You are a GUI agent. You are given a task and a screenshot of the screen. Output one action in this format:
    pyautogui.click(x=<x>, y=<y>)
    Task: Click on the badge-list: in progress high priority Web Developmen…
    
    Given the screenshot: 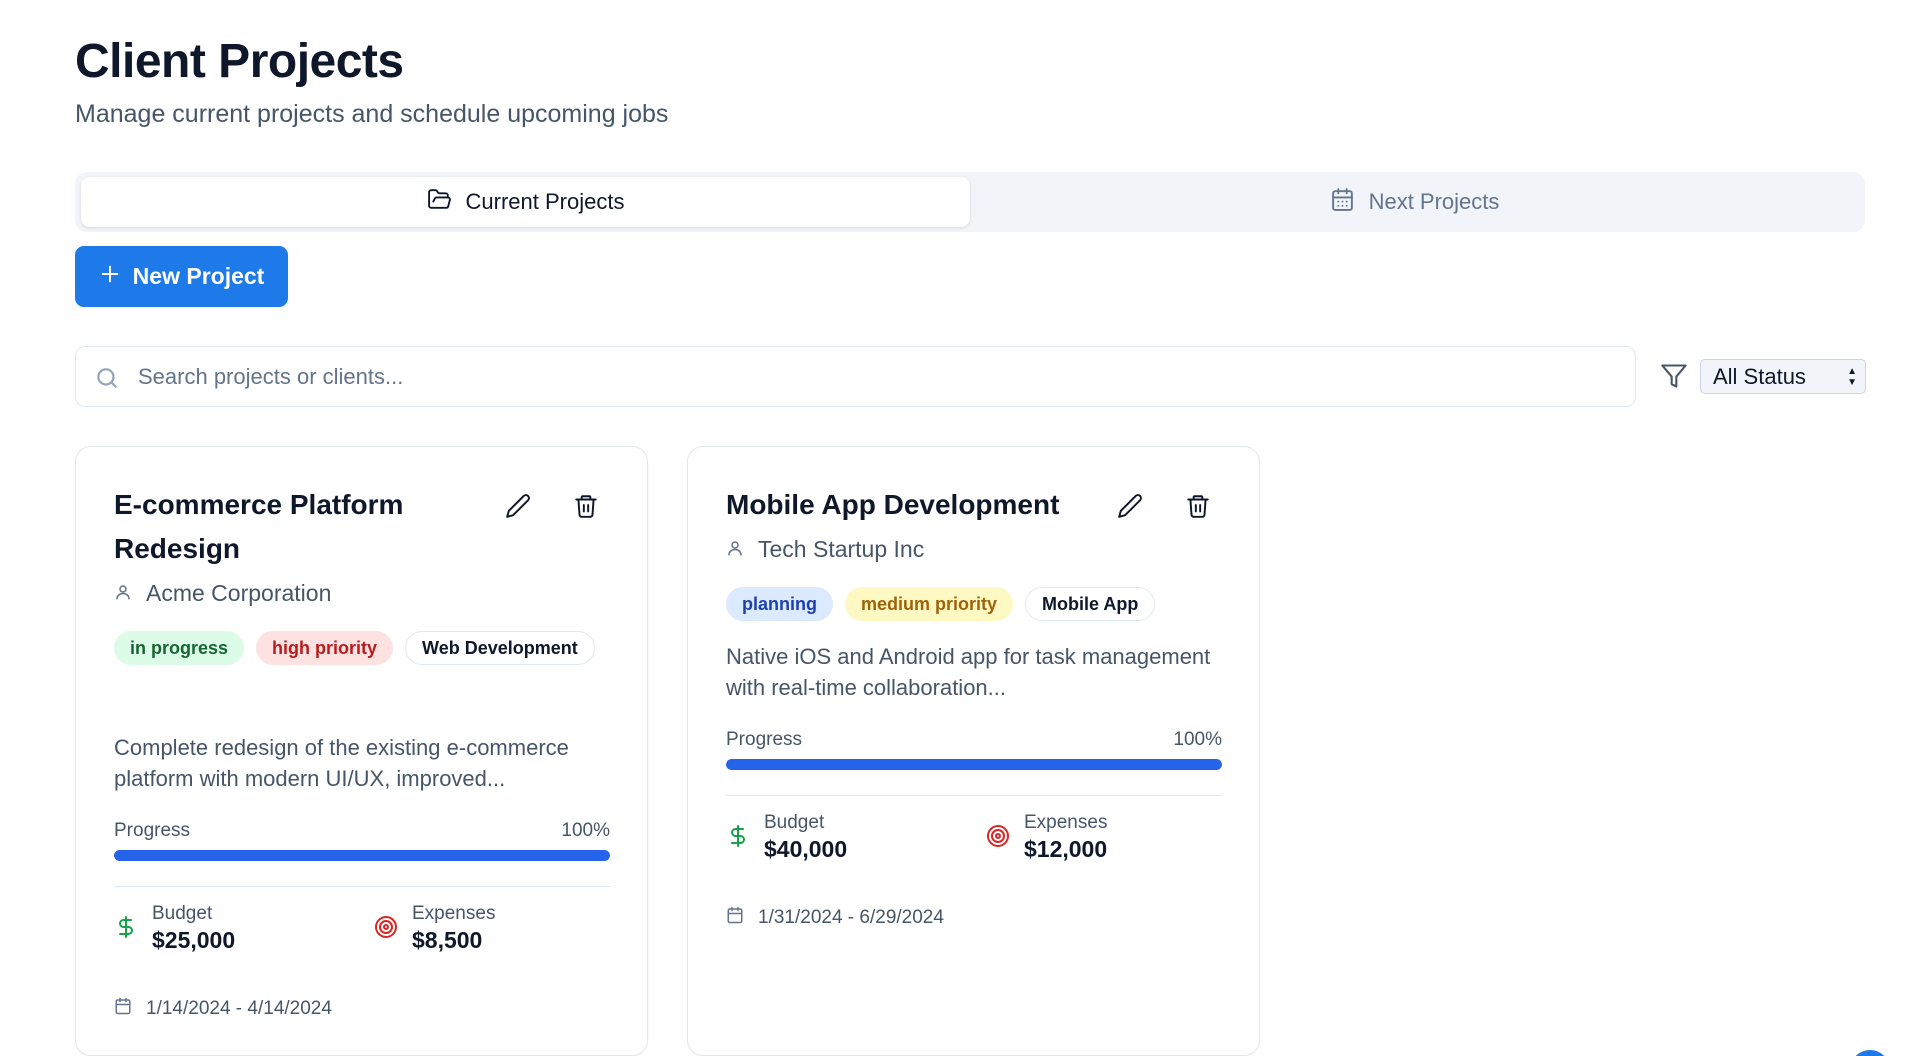 What is the action you would take?
    pyautogui.click(x=364, y=648)
    